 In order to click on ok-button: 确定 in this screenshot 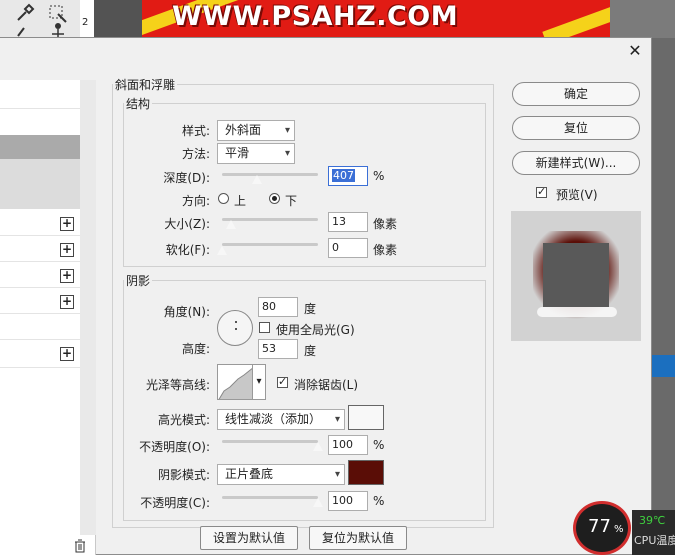, I will do `click(576, 94)`.